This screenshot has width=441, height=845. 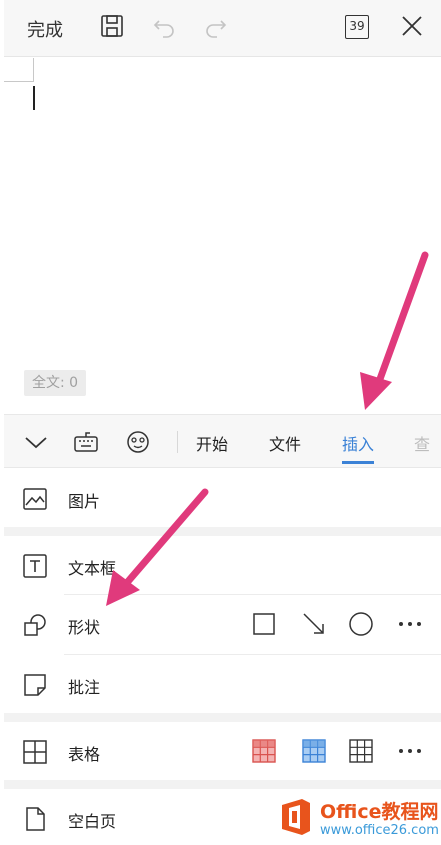 What do you see at coordinates (92, 568) in the screenshot?
I see `insert-textbox-label: 文本框` at bounding box center [92, 568].